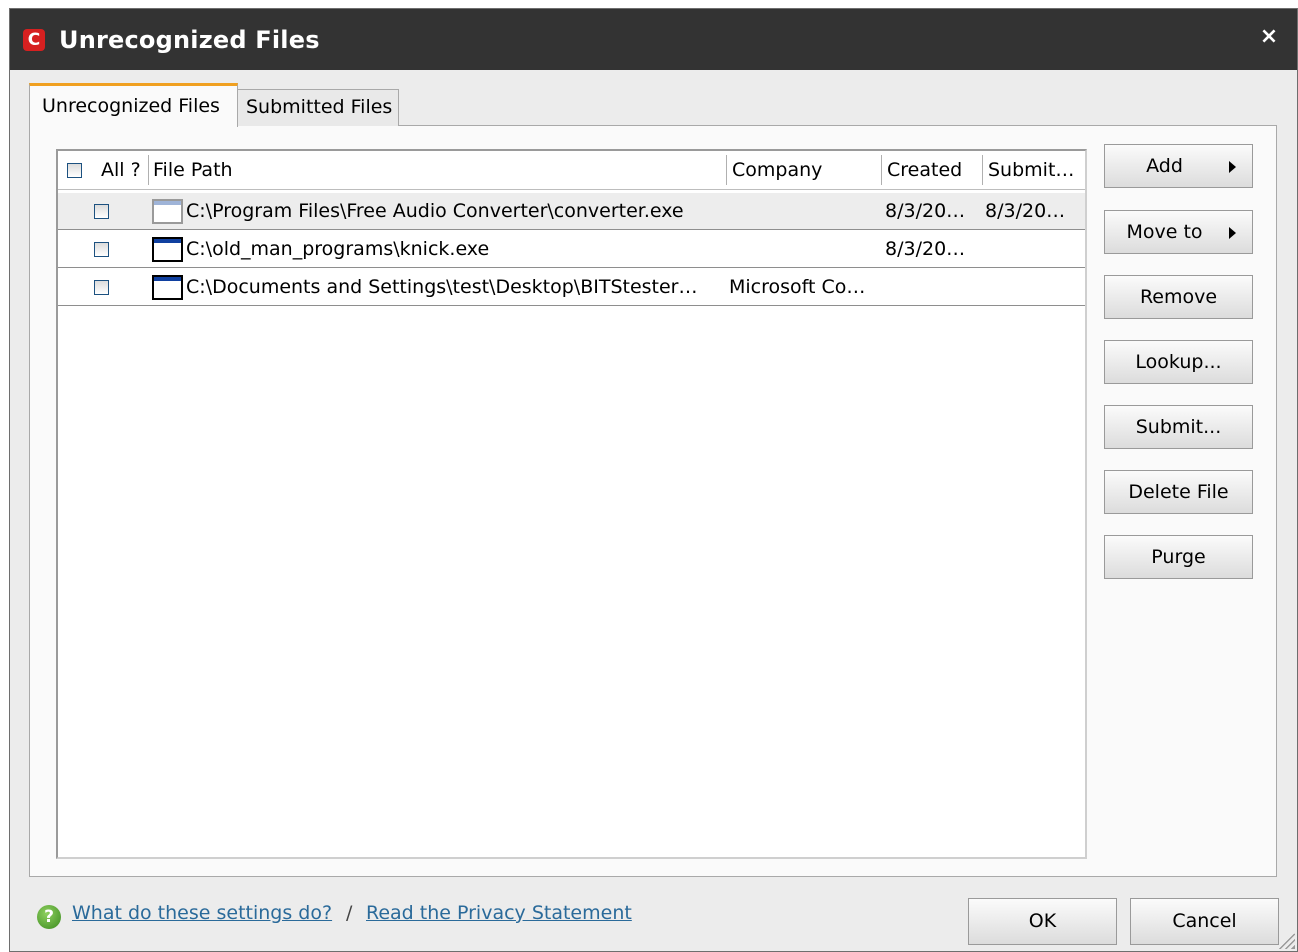  What do you see at coordinates (189, 40) in the screenshot?
I see `window-title: Unrecognized Files` at bounding box center [189, 40].